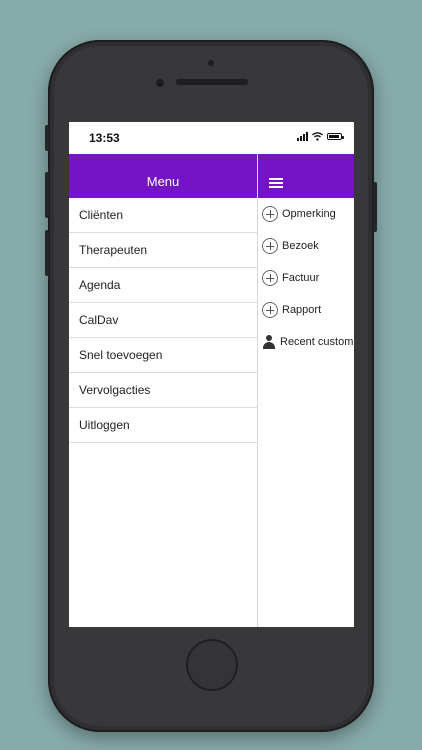 The image size is (422, 750). Describe the element at coordinates (309, 214) in the screenshot. I see `action-label: Opmerking` at that location.